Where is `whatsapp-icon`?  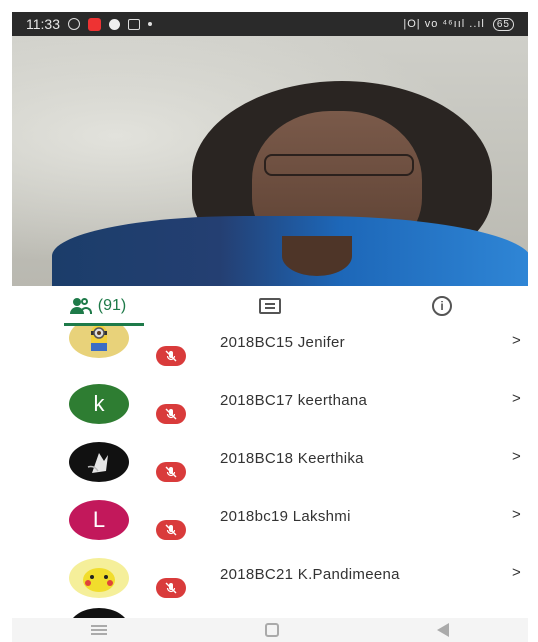
whatsapp-icon is located at coordinates (74, 24).